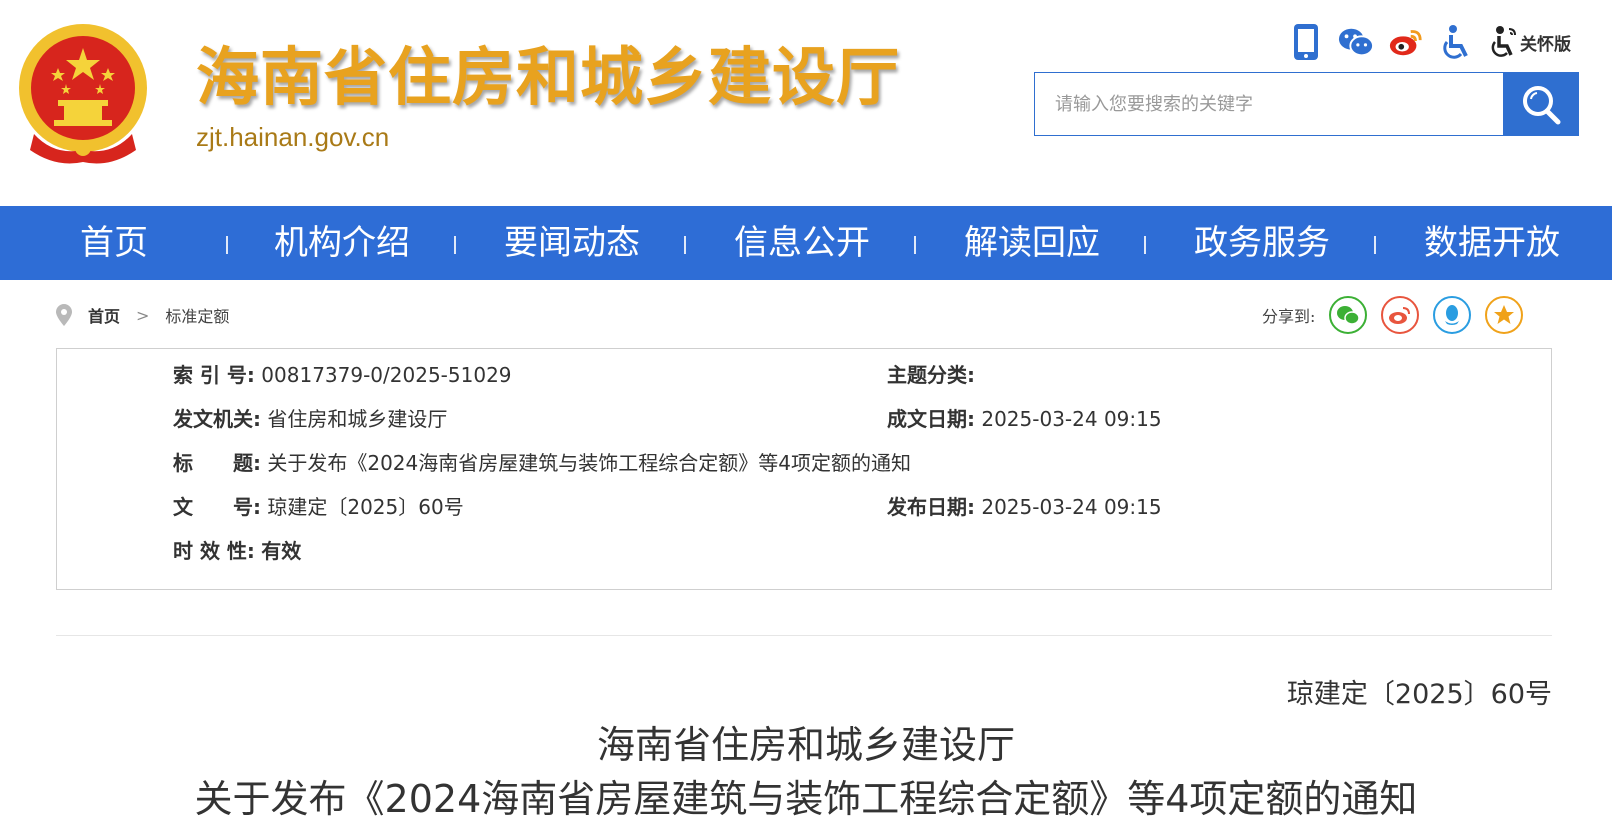 Image resolution: width=1612 pixels, height=833 pixels. Describe the element at coordinates (802, 243) in the screenshot. I see `nav-item-disclosure: 信息公开` at that location.